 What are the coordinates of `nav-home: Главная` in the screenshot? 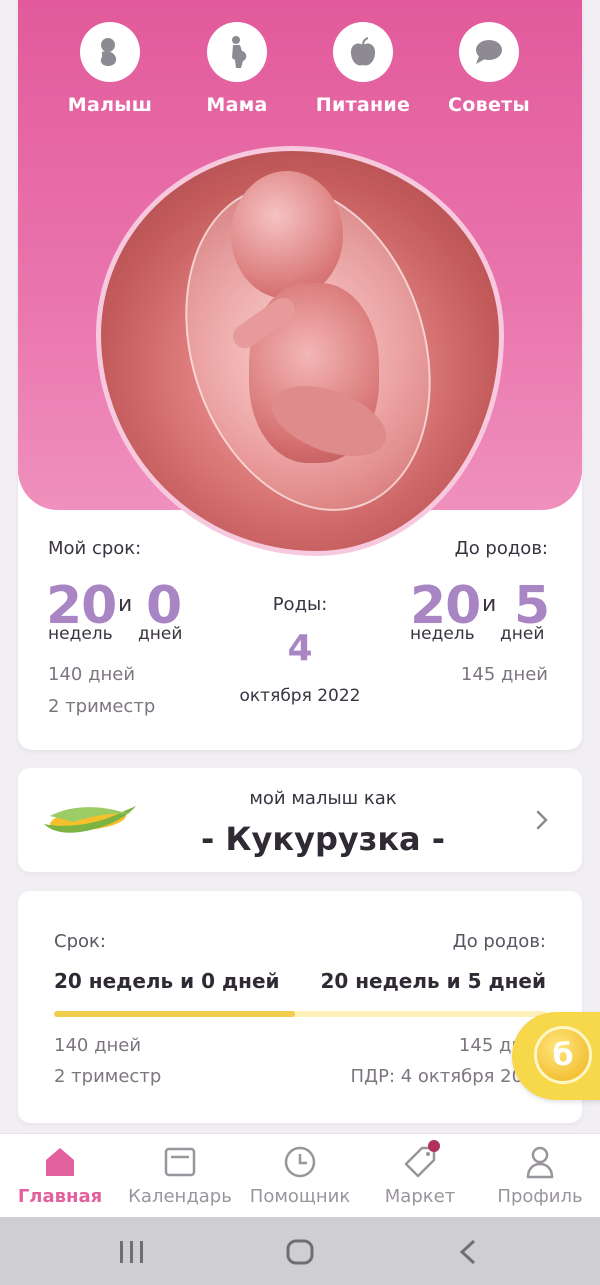 It's located at (60, 1176).